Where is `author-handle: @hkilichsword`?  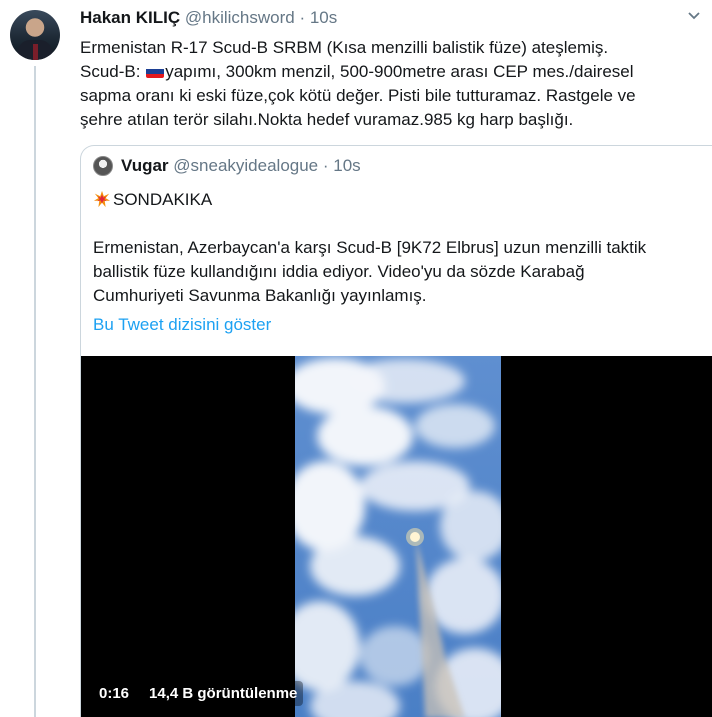 author-handle: @hkilichsword is located at coordinates (240, 17).